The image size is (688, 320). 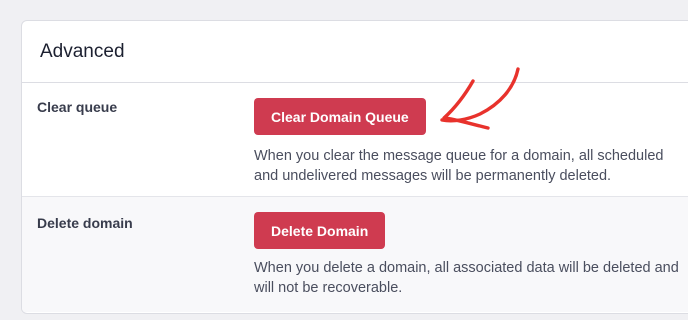 I want to click on card-title: Advanced, so click(x=82, y=51).